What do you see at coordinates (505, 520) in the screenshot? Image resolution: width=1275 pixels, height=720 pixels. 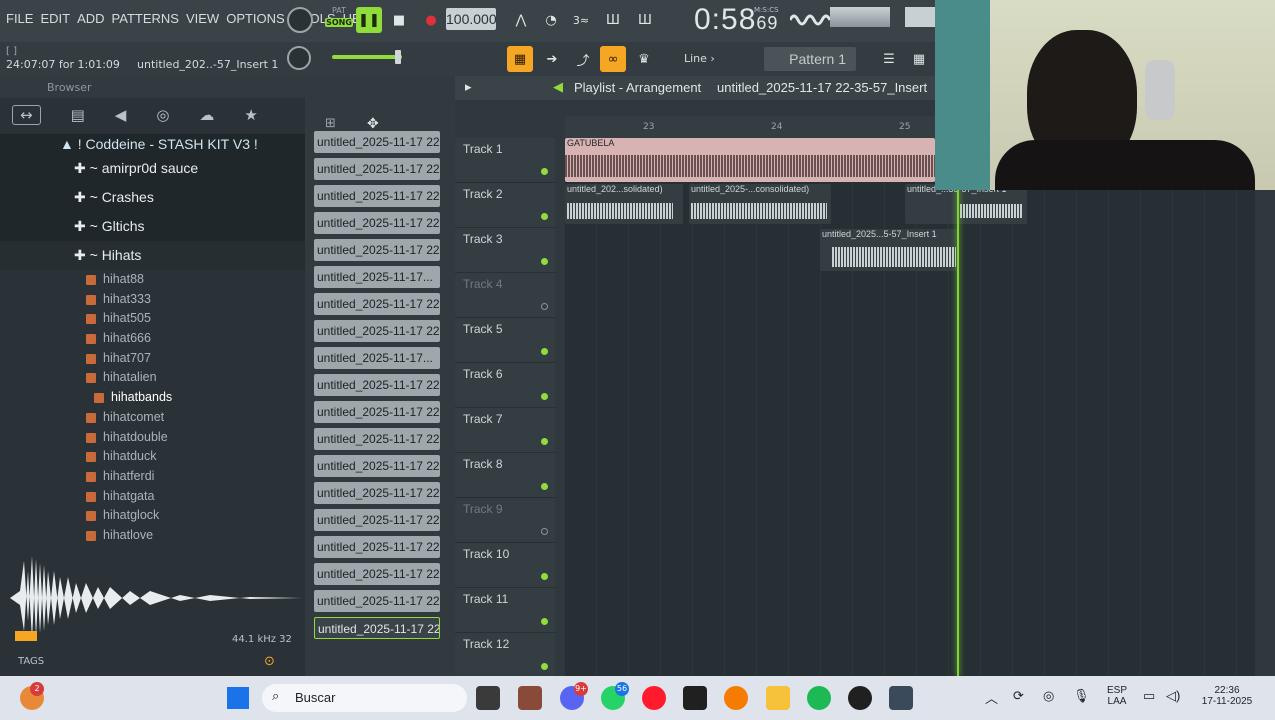 I see `track-header: Track 9` at bounding box center [505, 520].